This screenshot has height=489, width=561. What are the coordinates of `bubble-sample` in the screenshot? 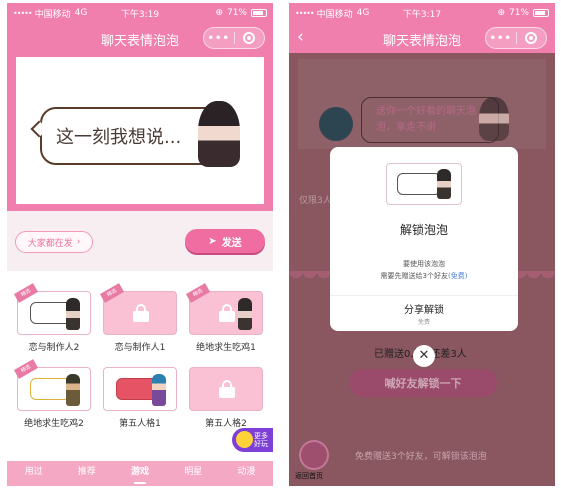 It's located at (419, 184).